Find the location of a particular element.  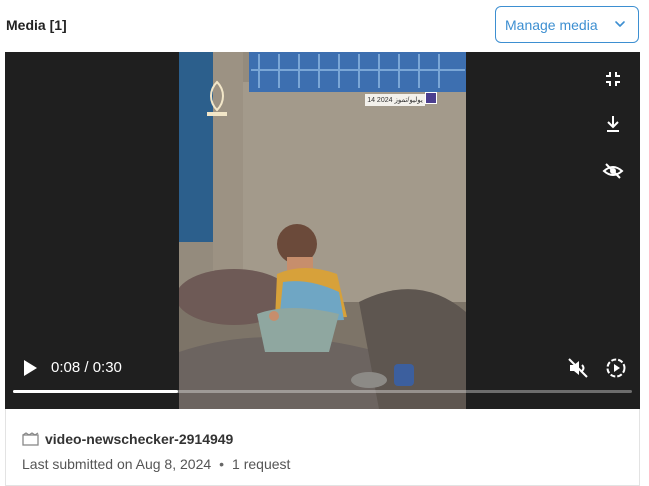

time-display: 0:08 / 0:30 is located at coordinates (86, 367).